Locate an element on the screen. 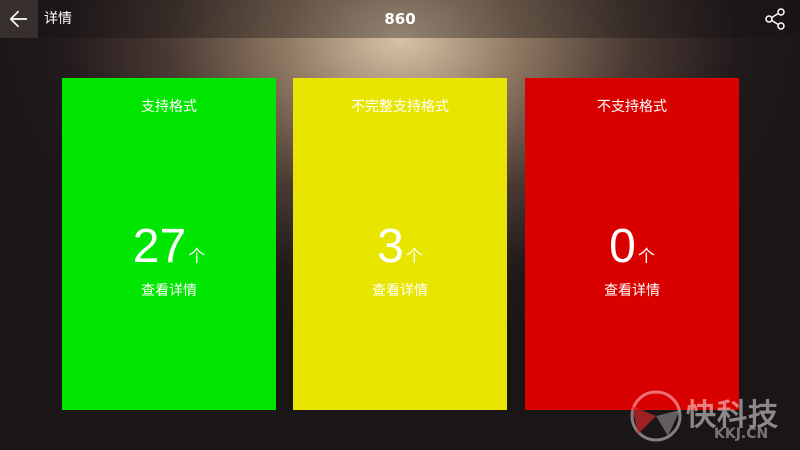 Image resolution: width=800 pixels, height=450 pixels. page-title: 860 is located at coordinates (400, 19).